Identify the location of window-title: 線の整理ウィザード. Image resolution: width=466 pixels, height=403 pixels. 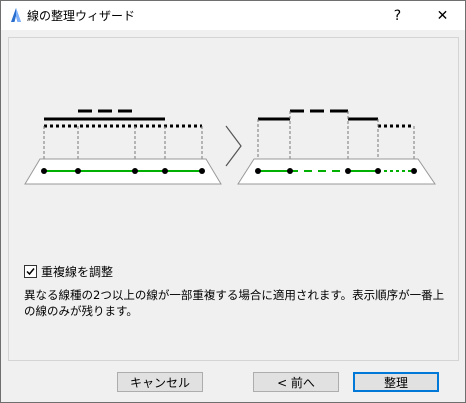
(81, 16).